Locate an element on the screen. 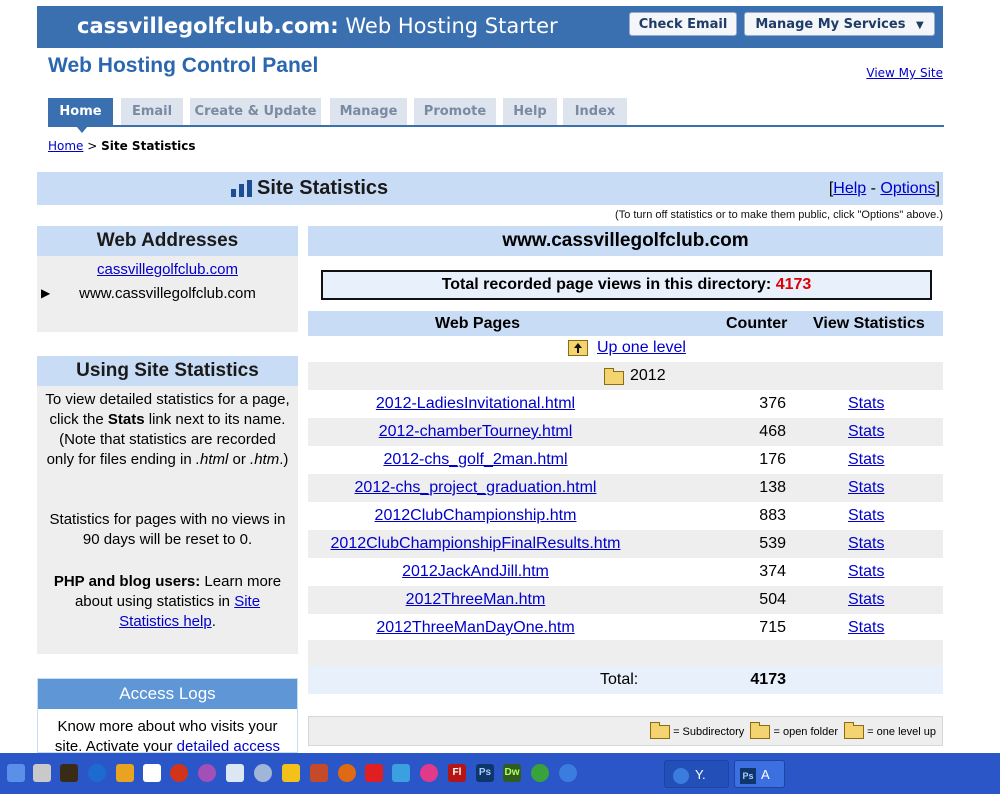 Image resolution: width=1000 pixels, height=794 pixels. quicklaunch-flash-icon: Fl is located at coordinates (457, 773).